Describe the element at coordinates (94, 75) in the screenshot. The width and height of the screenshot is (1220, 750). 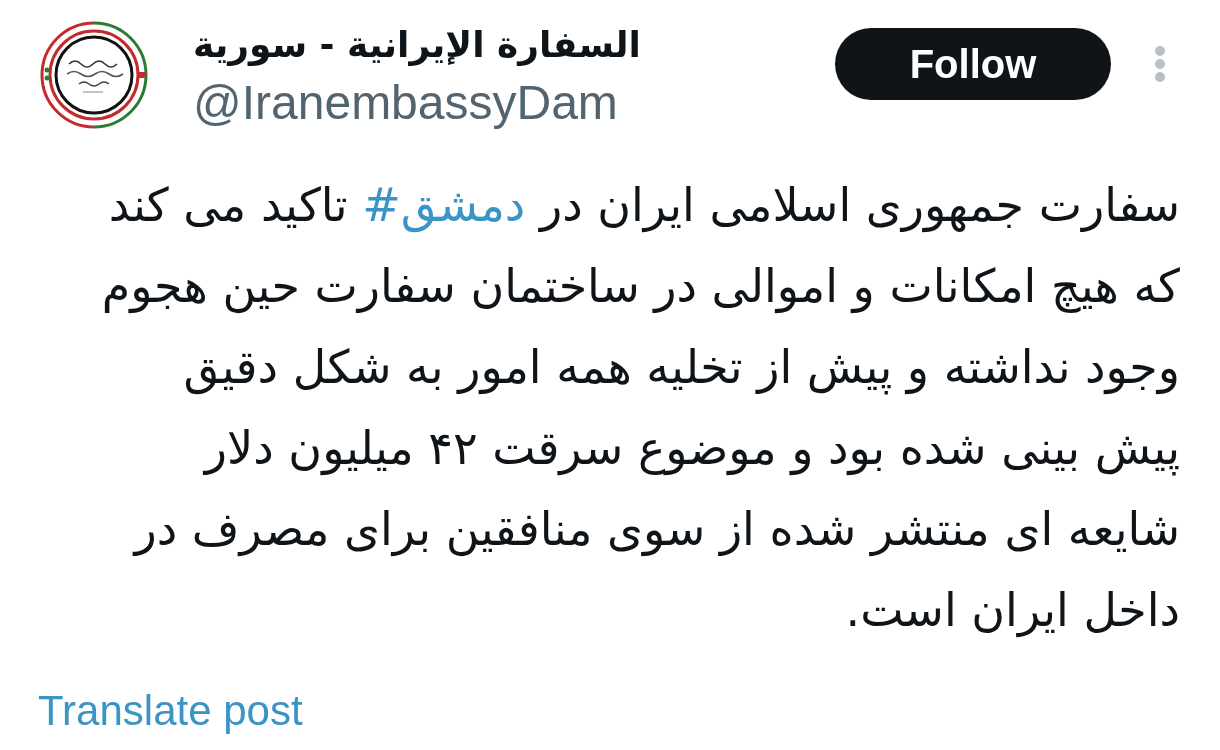
I see `emblem-icon` at that location.